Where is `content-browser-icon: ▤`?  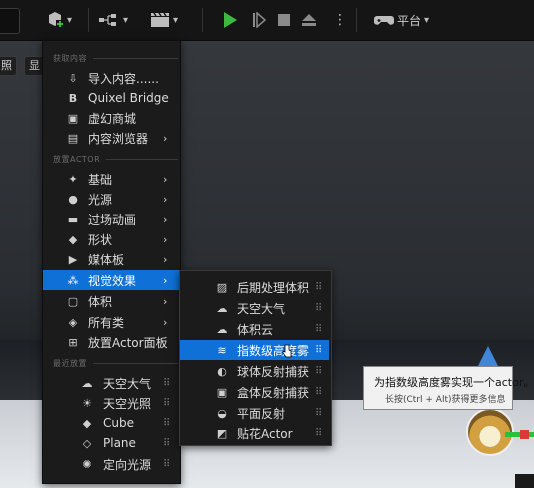
content-browser-icon: ▤ is located at coordinates (73, 138).